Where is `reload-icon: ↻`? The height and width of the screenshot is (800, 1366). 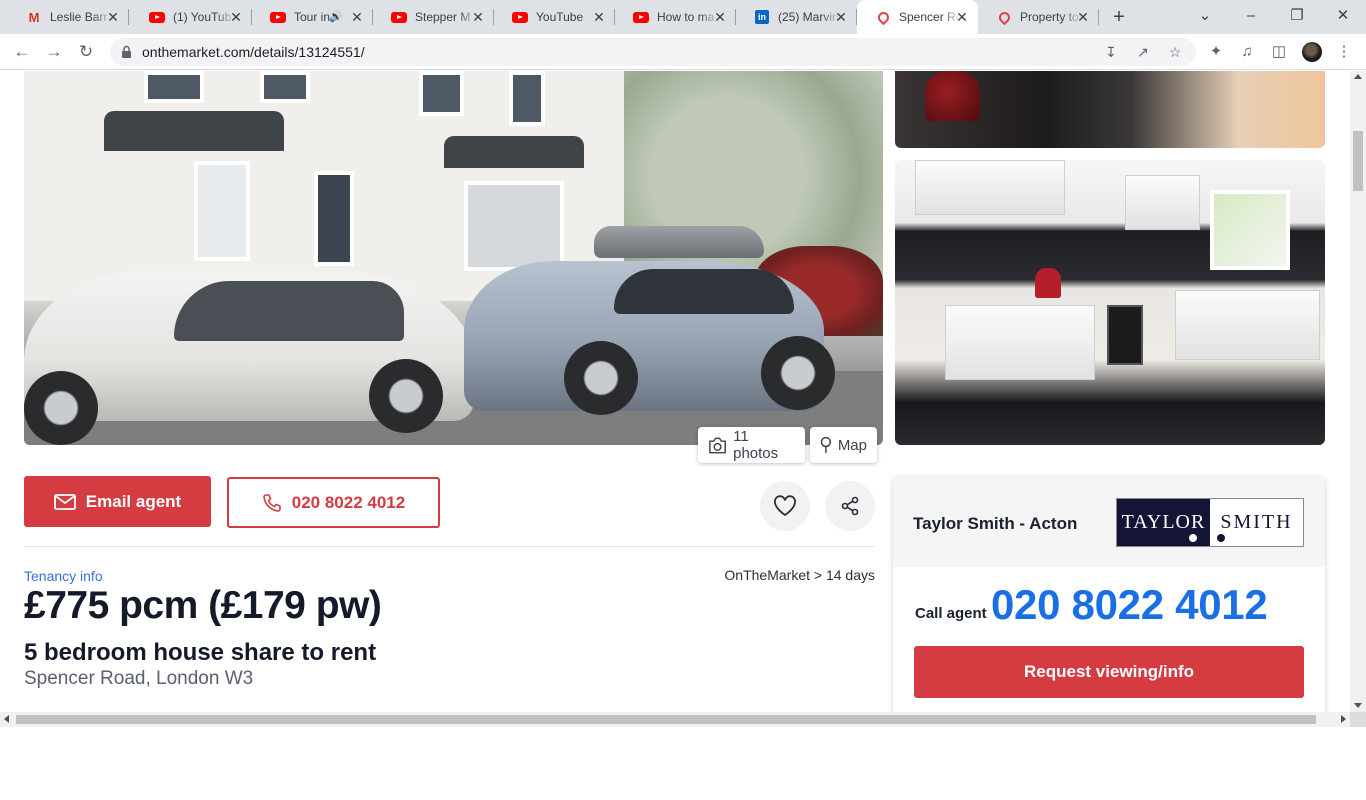 reload-icon: ↻ is located at coordinates (86, 52).